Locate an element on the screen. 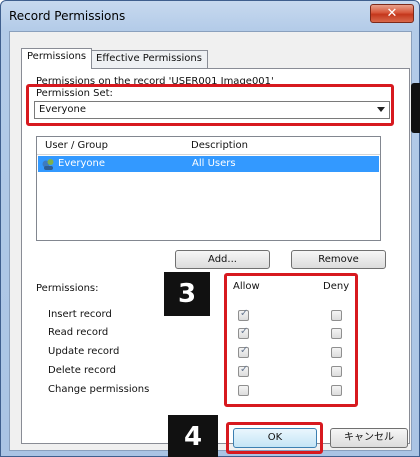 Image resolution: width=420 pixels, height=457 pixels. permissions-section-label: Permissions: is located at coordinates (67, 288).